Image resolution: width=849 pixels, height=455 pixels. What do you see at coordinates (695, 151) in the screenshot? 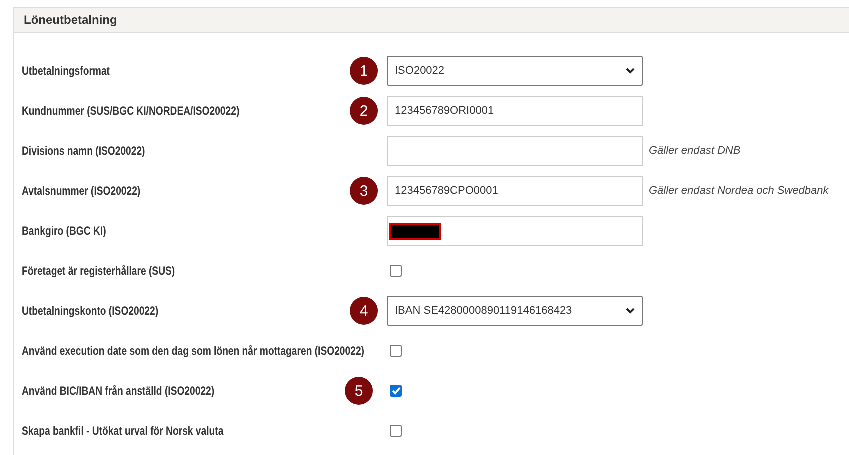
I see `hint-text: Gäller endast DNB` at bounding box center [695, 151].